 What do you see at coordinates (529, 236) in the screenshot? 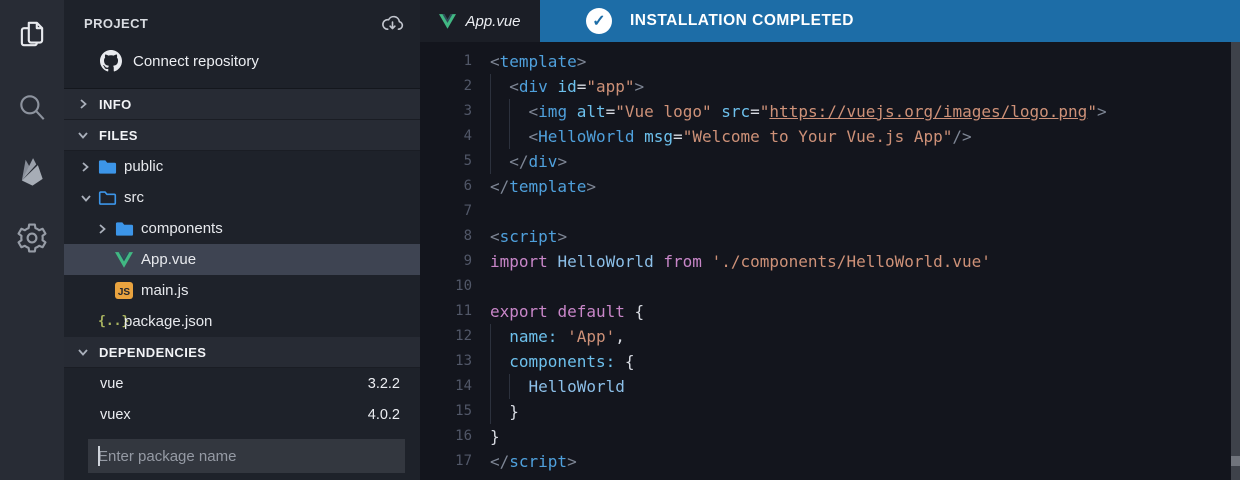
I see `line-content: <script>` at bounding box center [529, 236].